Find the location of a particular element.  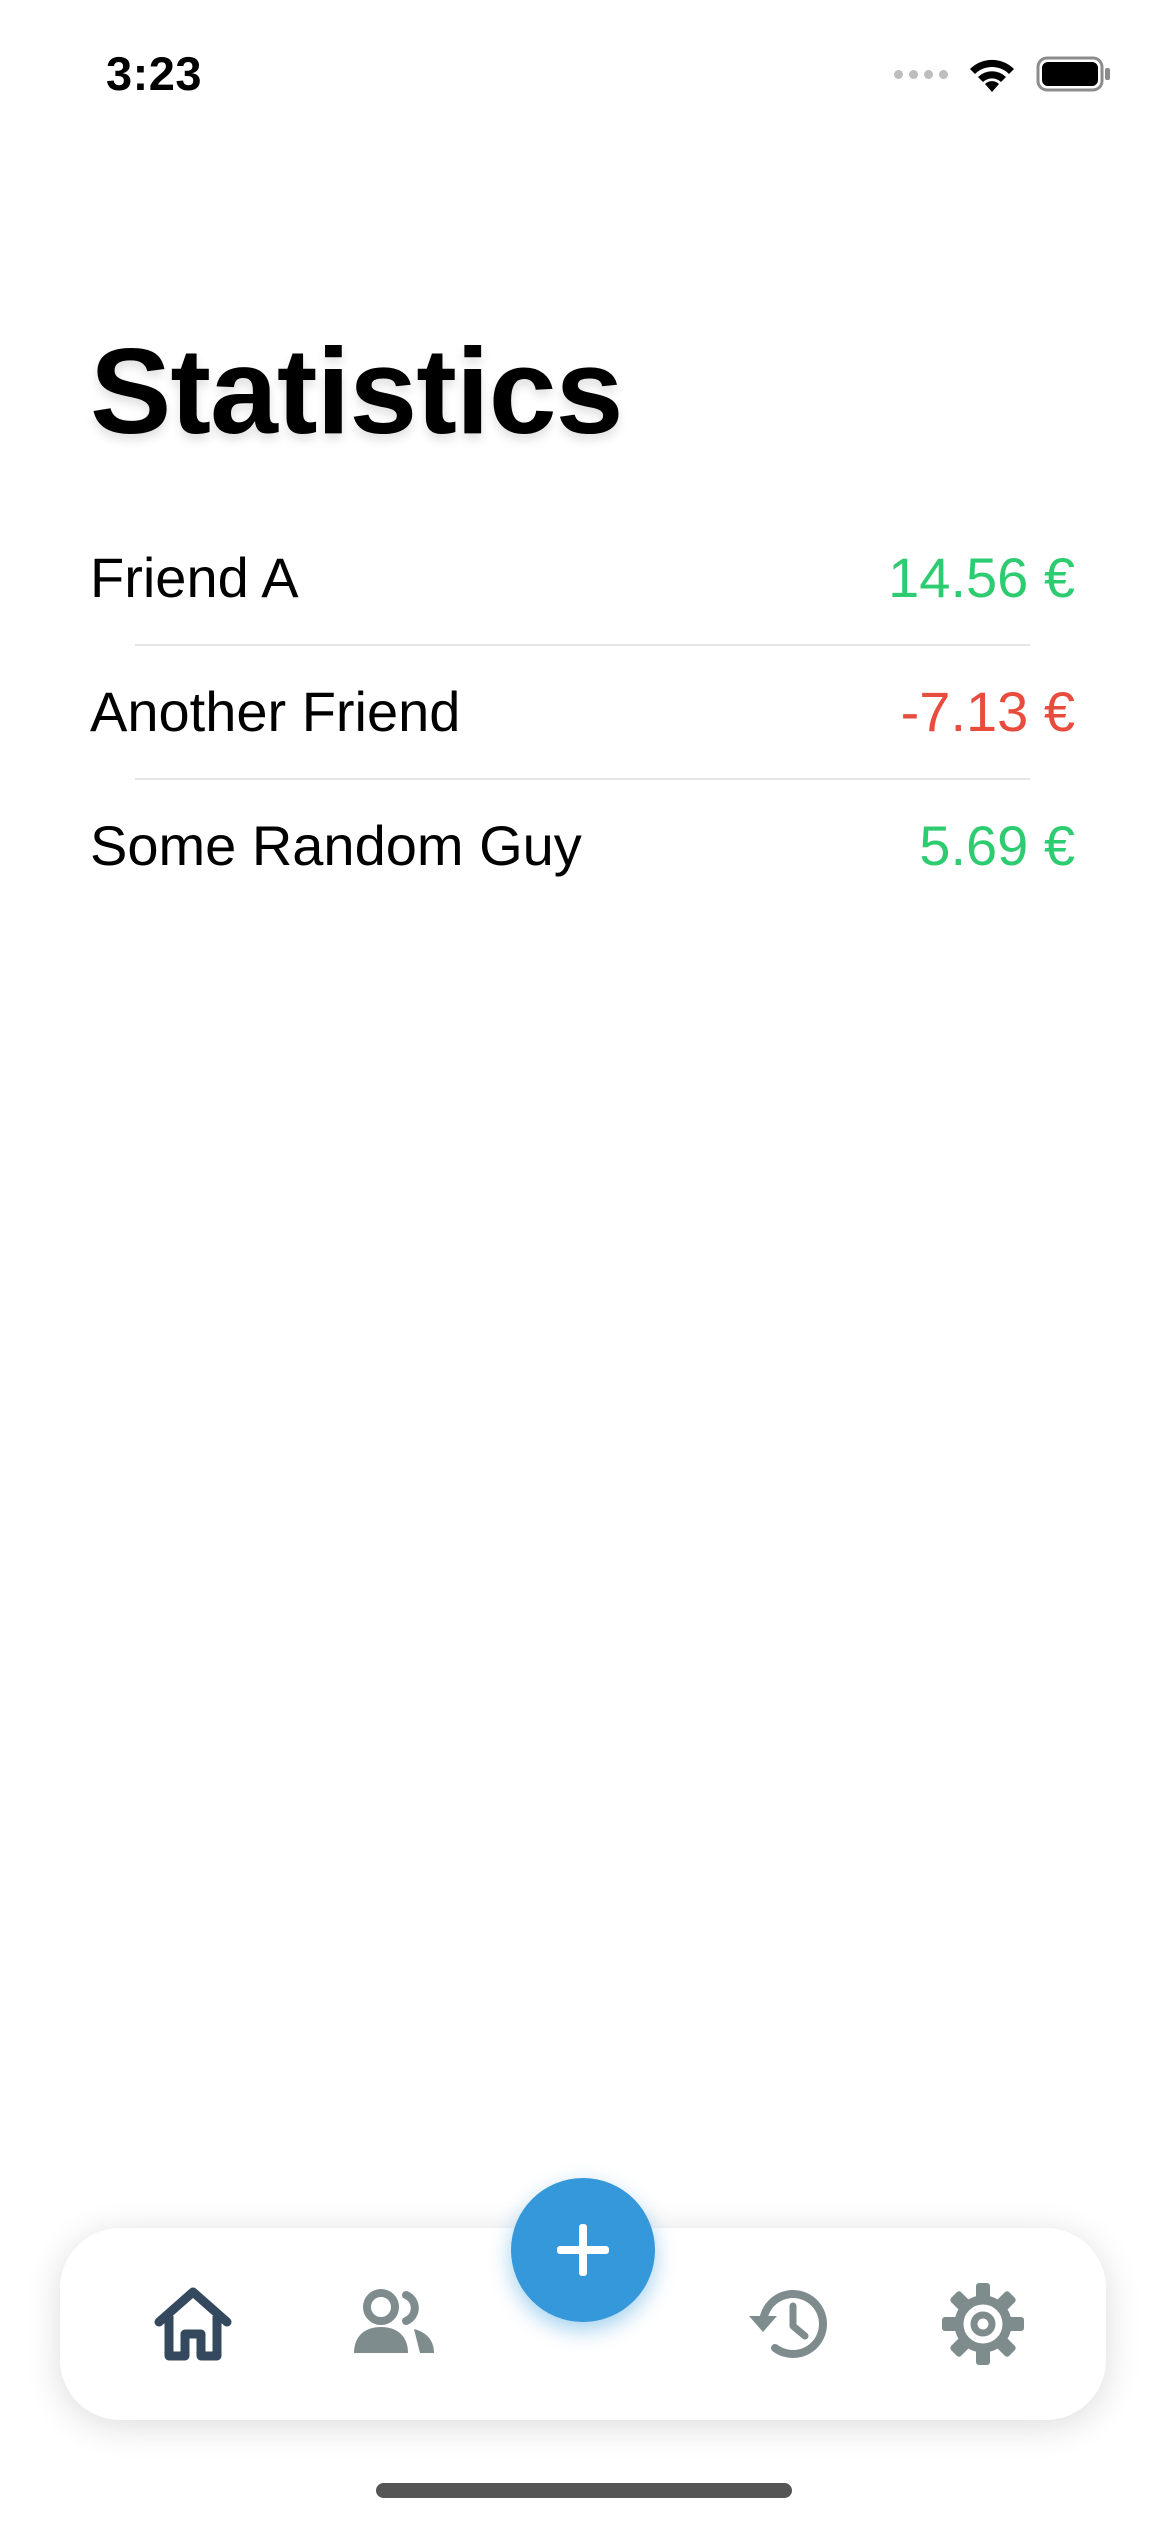

wifi-icon is located at coordinates (992, 75).